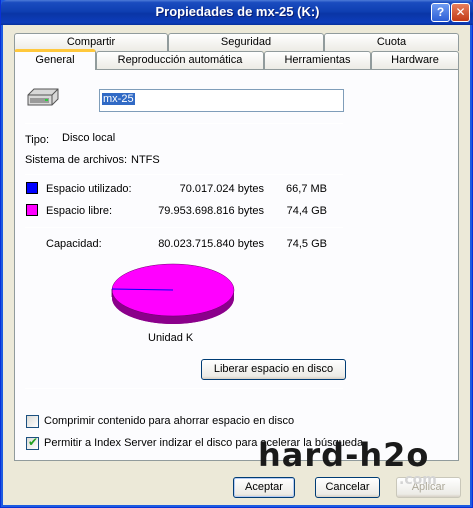  What do you see at coordinates (89, 189) in the screenshot?
I see `used-space-label: Espacio utilizado:` at bounding box center [89, 189].